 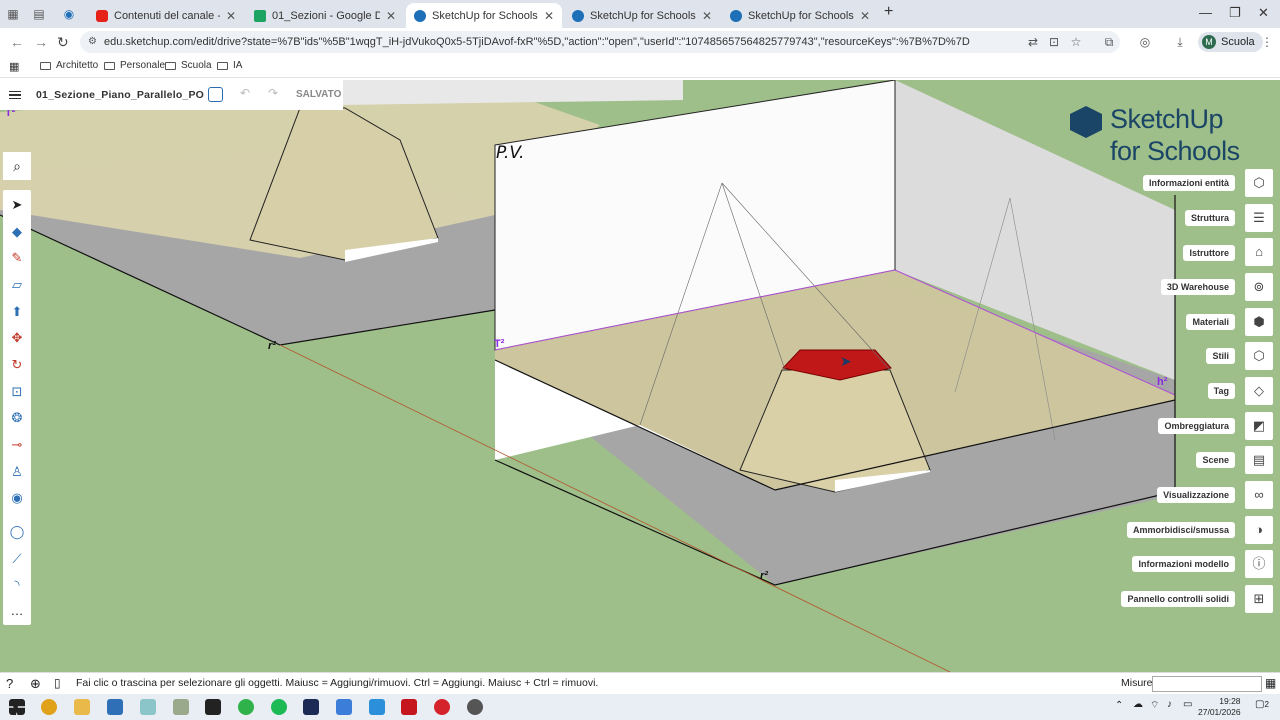 What do you see at coordinates (134, 65) in the screenshot?
I see `bookmark-personale: Personale` at bounding box center [134, 65].